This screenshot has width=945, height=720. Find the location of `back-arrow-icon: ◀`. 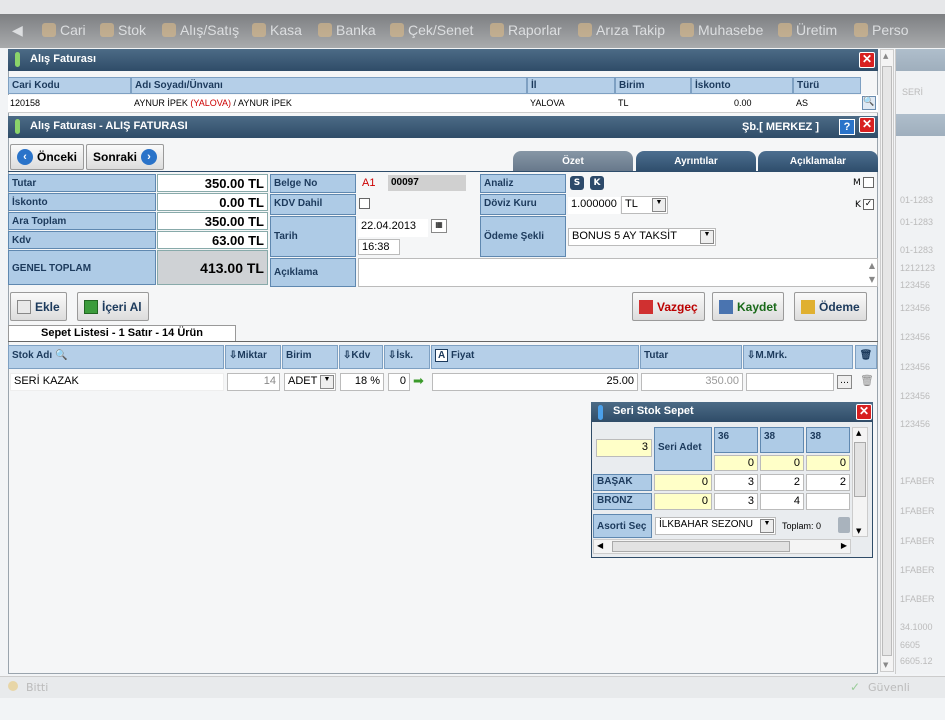

back-arrow-icon: ◀ is located at coordinates (17, 30).